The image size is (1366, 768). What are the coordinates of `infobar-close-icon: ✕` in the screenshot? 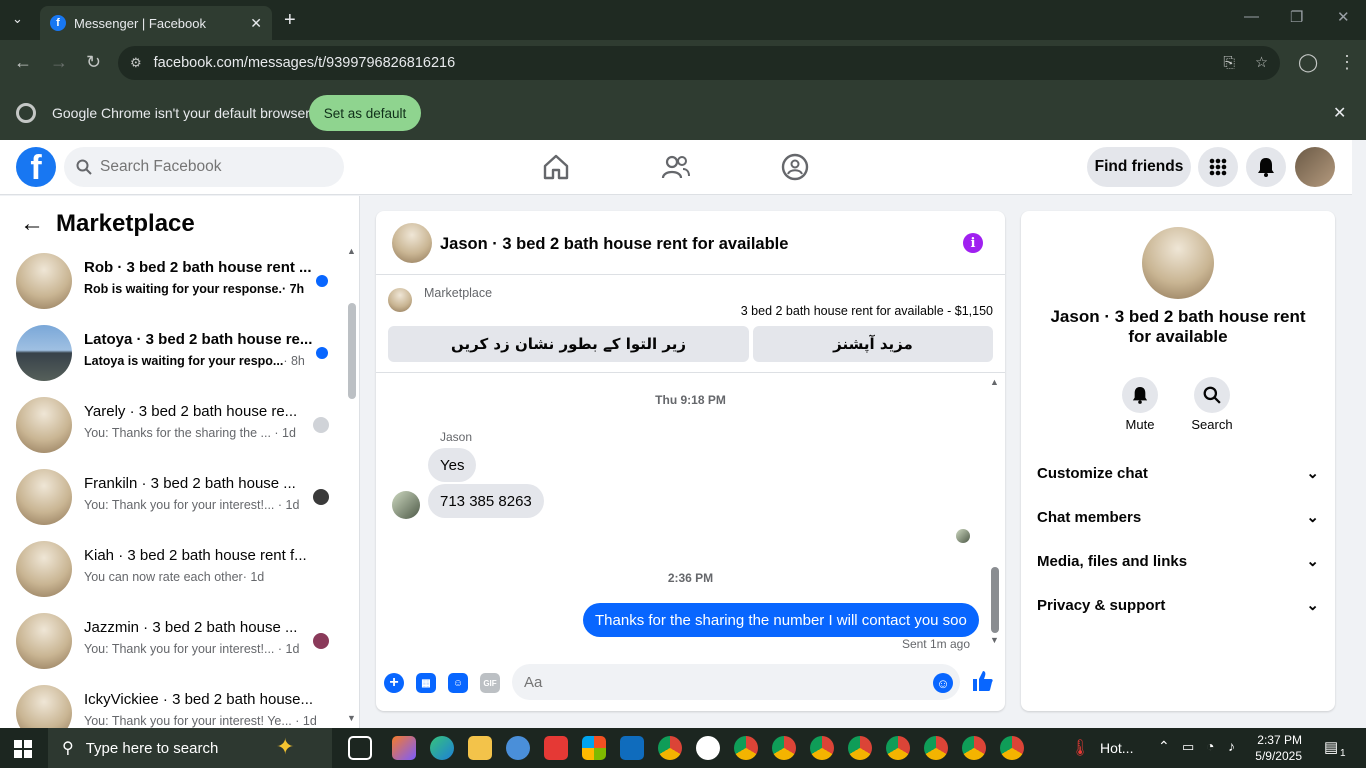 It's located at (1339, 113).